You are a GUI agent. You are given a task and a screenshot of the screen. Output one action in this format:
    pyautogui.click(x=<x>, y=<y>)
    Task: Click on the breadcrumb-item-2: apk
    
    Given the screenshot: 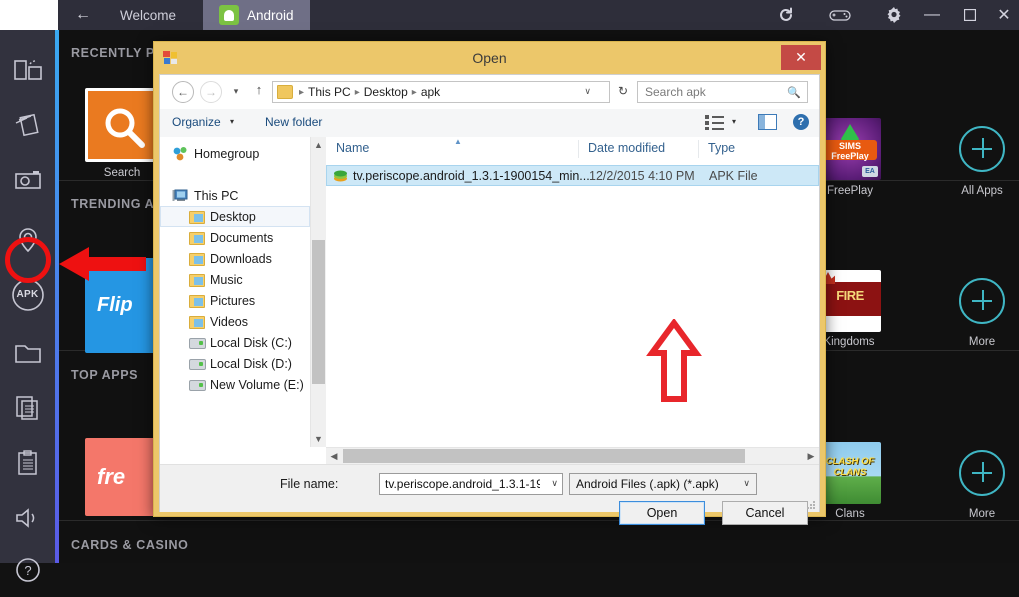 What is the action you would take?
    pyautogui.click(x=430, y=92)
    